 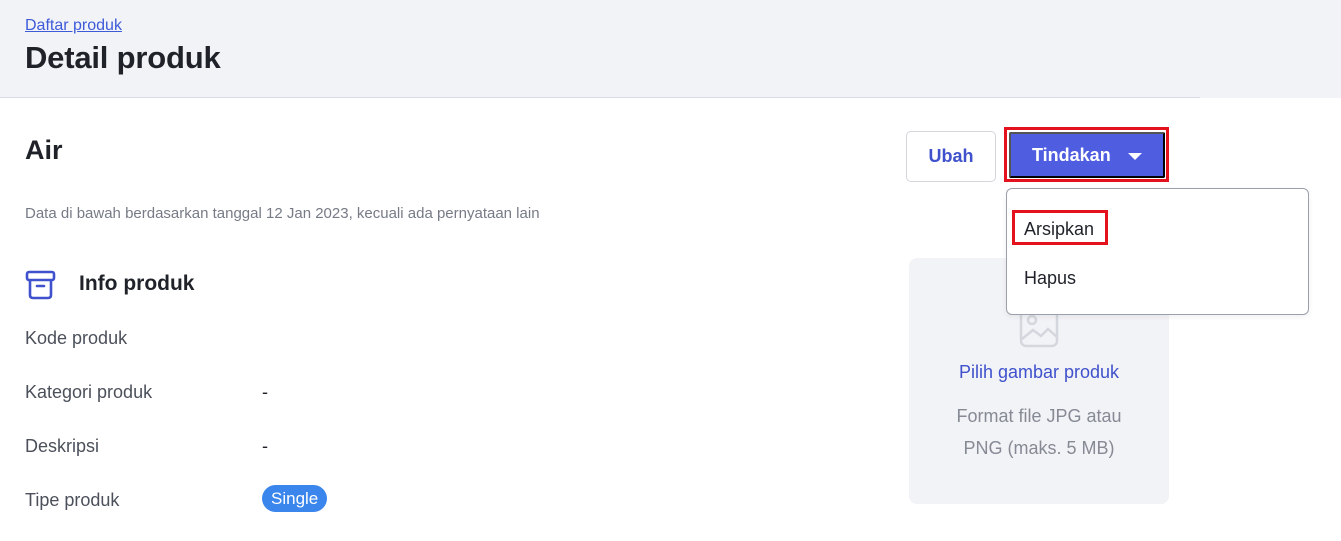 What do you see at coordinates (72, 500) in the screenshot?
I see `label-product-type: Tipe produk` at bounding box center [72, 500].